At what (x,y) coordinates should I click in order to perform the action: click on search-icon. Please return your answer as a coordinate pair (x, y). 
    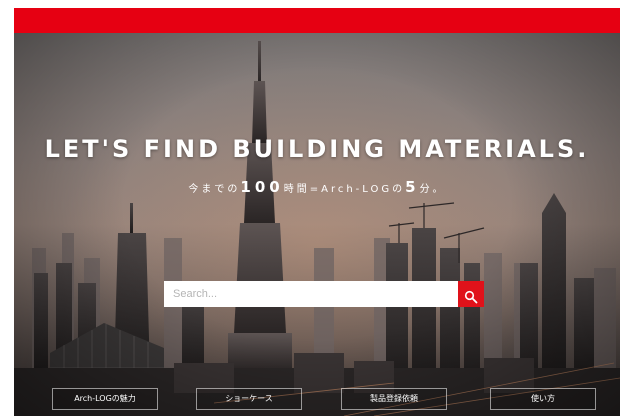
    Looking at the image, I should click on (471, 296).